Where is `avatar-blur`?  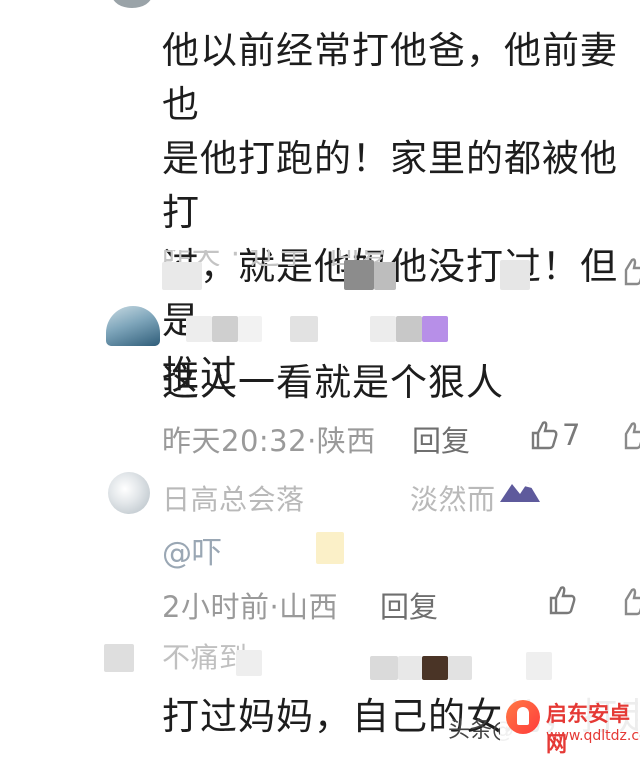
avatar-blur is located at coordinates (119, 658).